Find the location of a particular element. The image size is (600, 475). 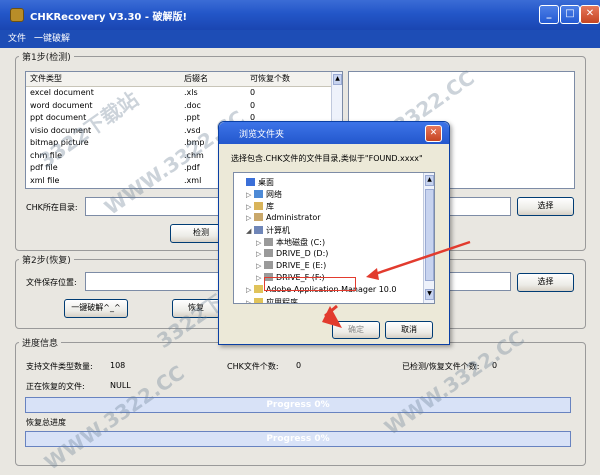

annotation-arrow-head is located at coordinates (372, 274).